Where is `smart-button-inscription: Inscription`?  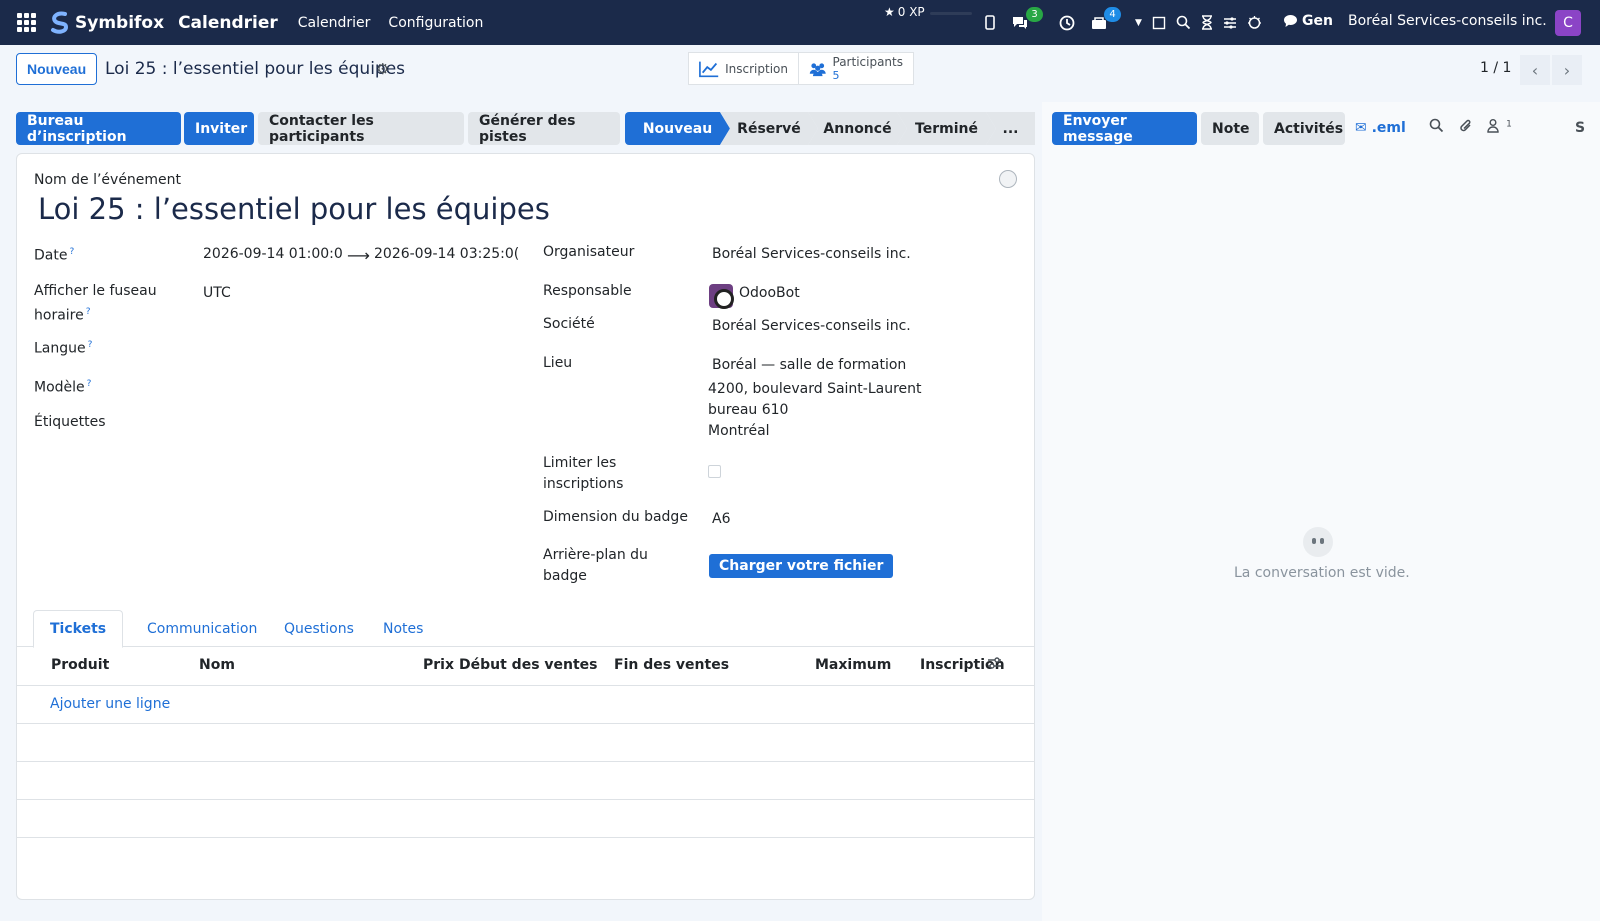
smart-button-inscription: Inscription is located at coordinates (743, 68).